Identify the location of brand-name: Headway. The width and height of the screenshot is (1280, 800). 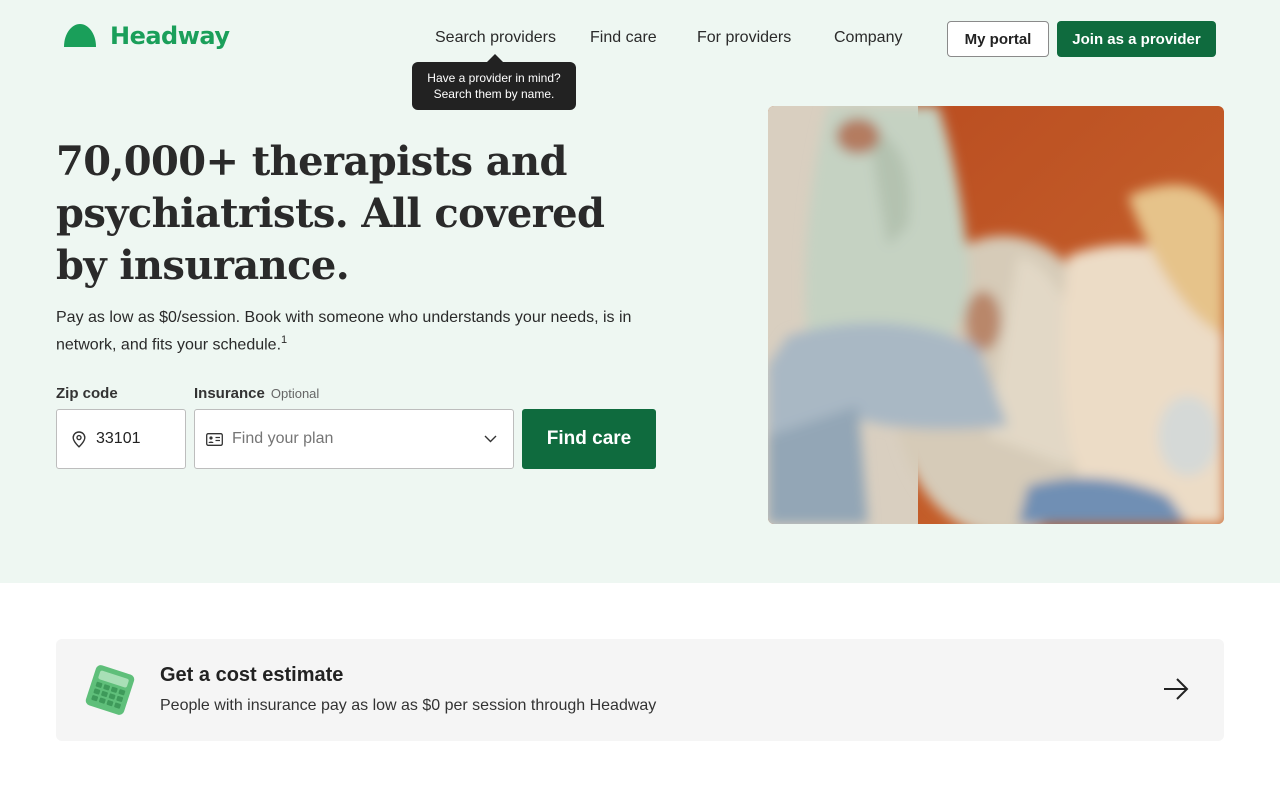
(170, 36).